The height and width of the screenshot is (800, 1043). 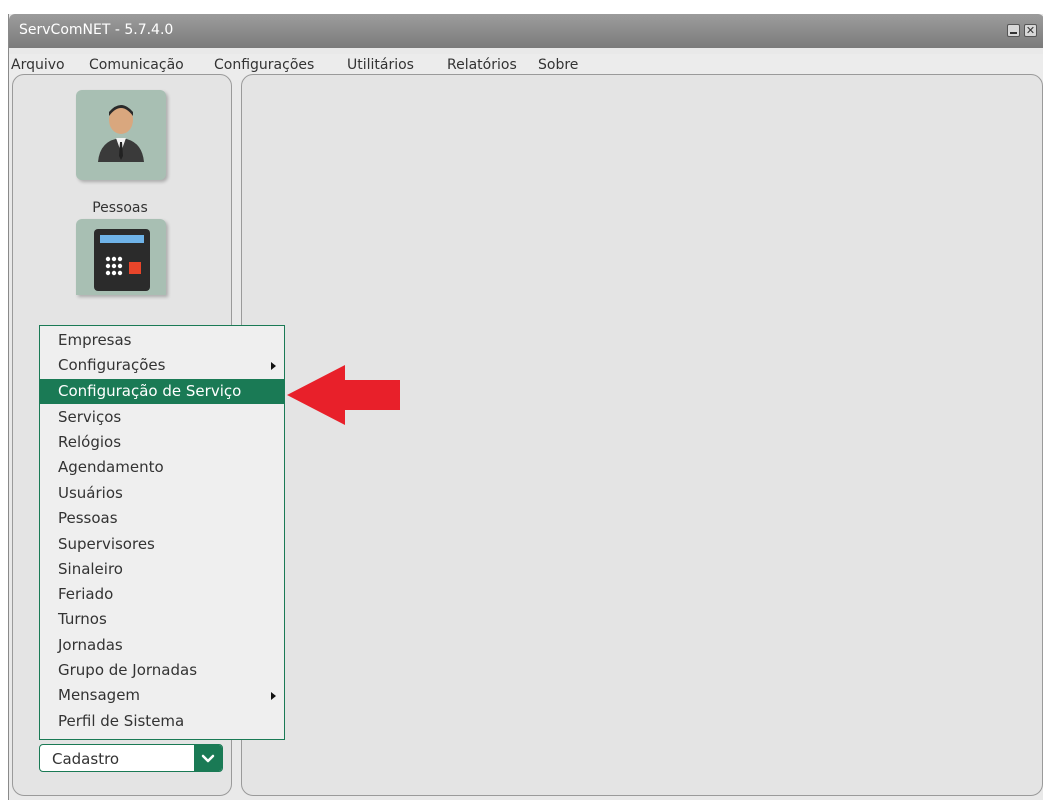 What do you see at coordinates (162, 569) in the screenshot?
I see `menu-item-sinaleiro: Sinaleiro` at bounding box center [162, 569].